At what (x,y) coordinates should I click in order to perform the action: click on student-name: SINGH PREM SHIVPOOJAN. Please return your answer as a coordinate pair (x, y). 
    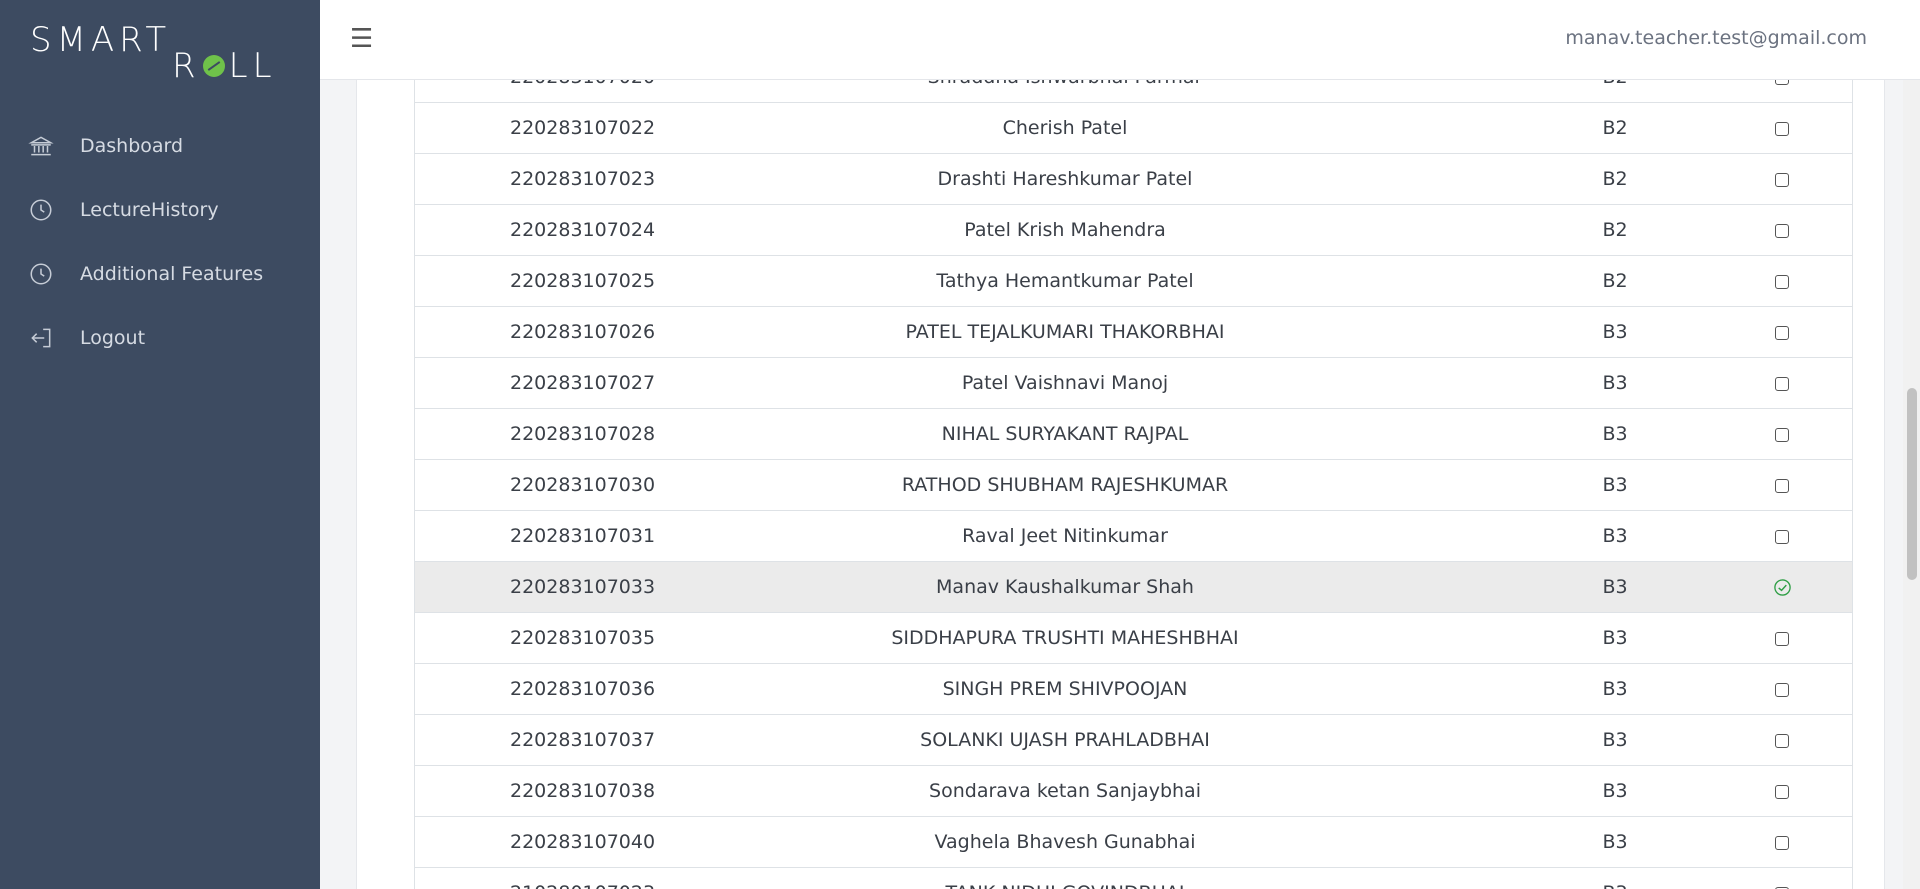
    Looking at the image, I should click on (1065, 689).